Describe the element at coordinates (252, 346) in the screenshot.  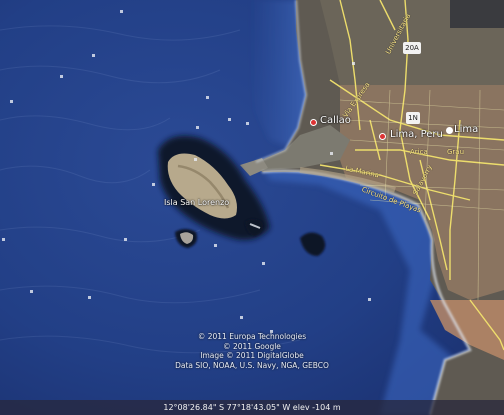
I see `attribution-line: © 2011 Google` at that location.